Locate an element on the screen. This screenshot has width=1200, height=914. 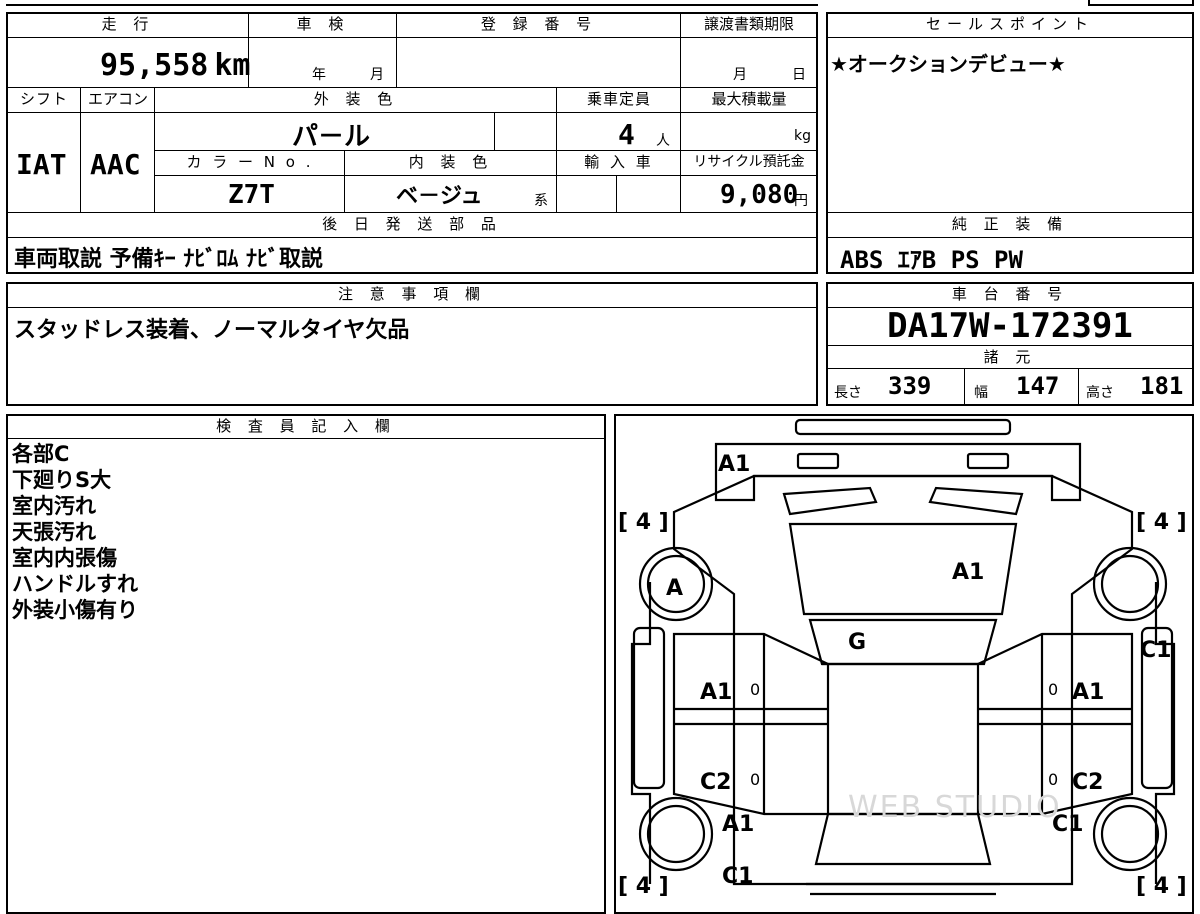
inspection-month: 月 is located at coordinates (377, 75).